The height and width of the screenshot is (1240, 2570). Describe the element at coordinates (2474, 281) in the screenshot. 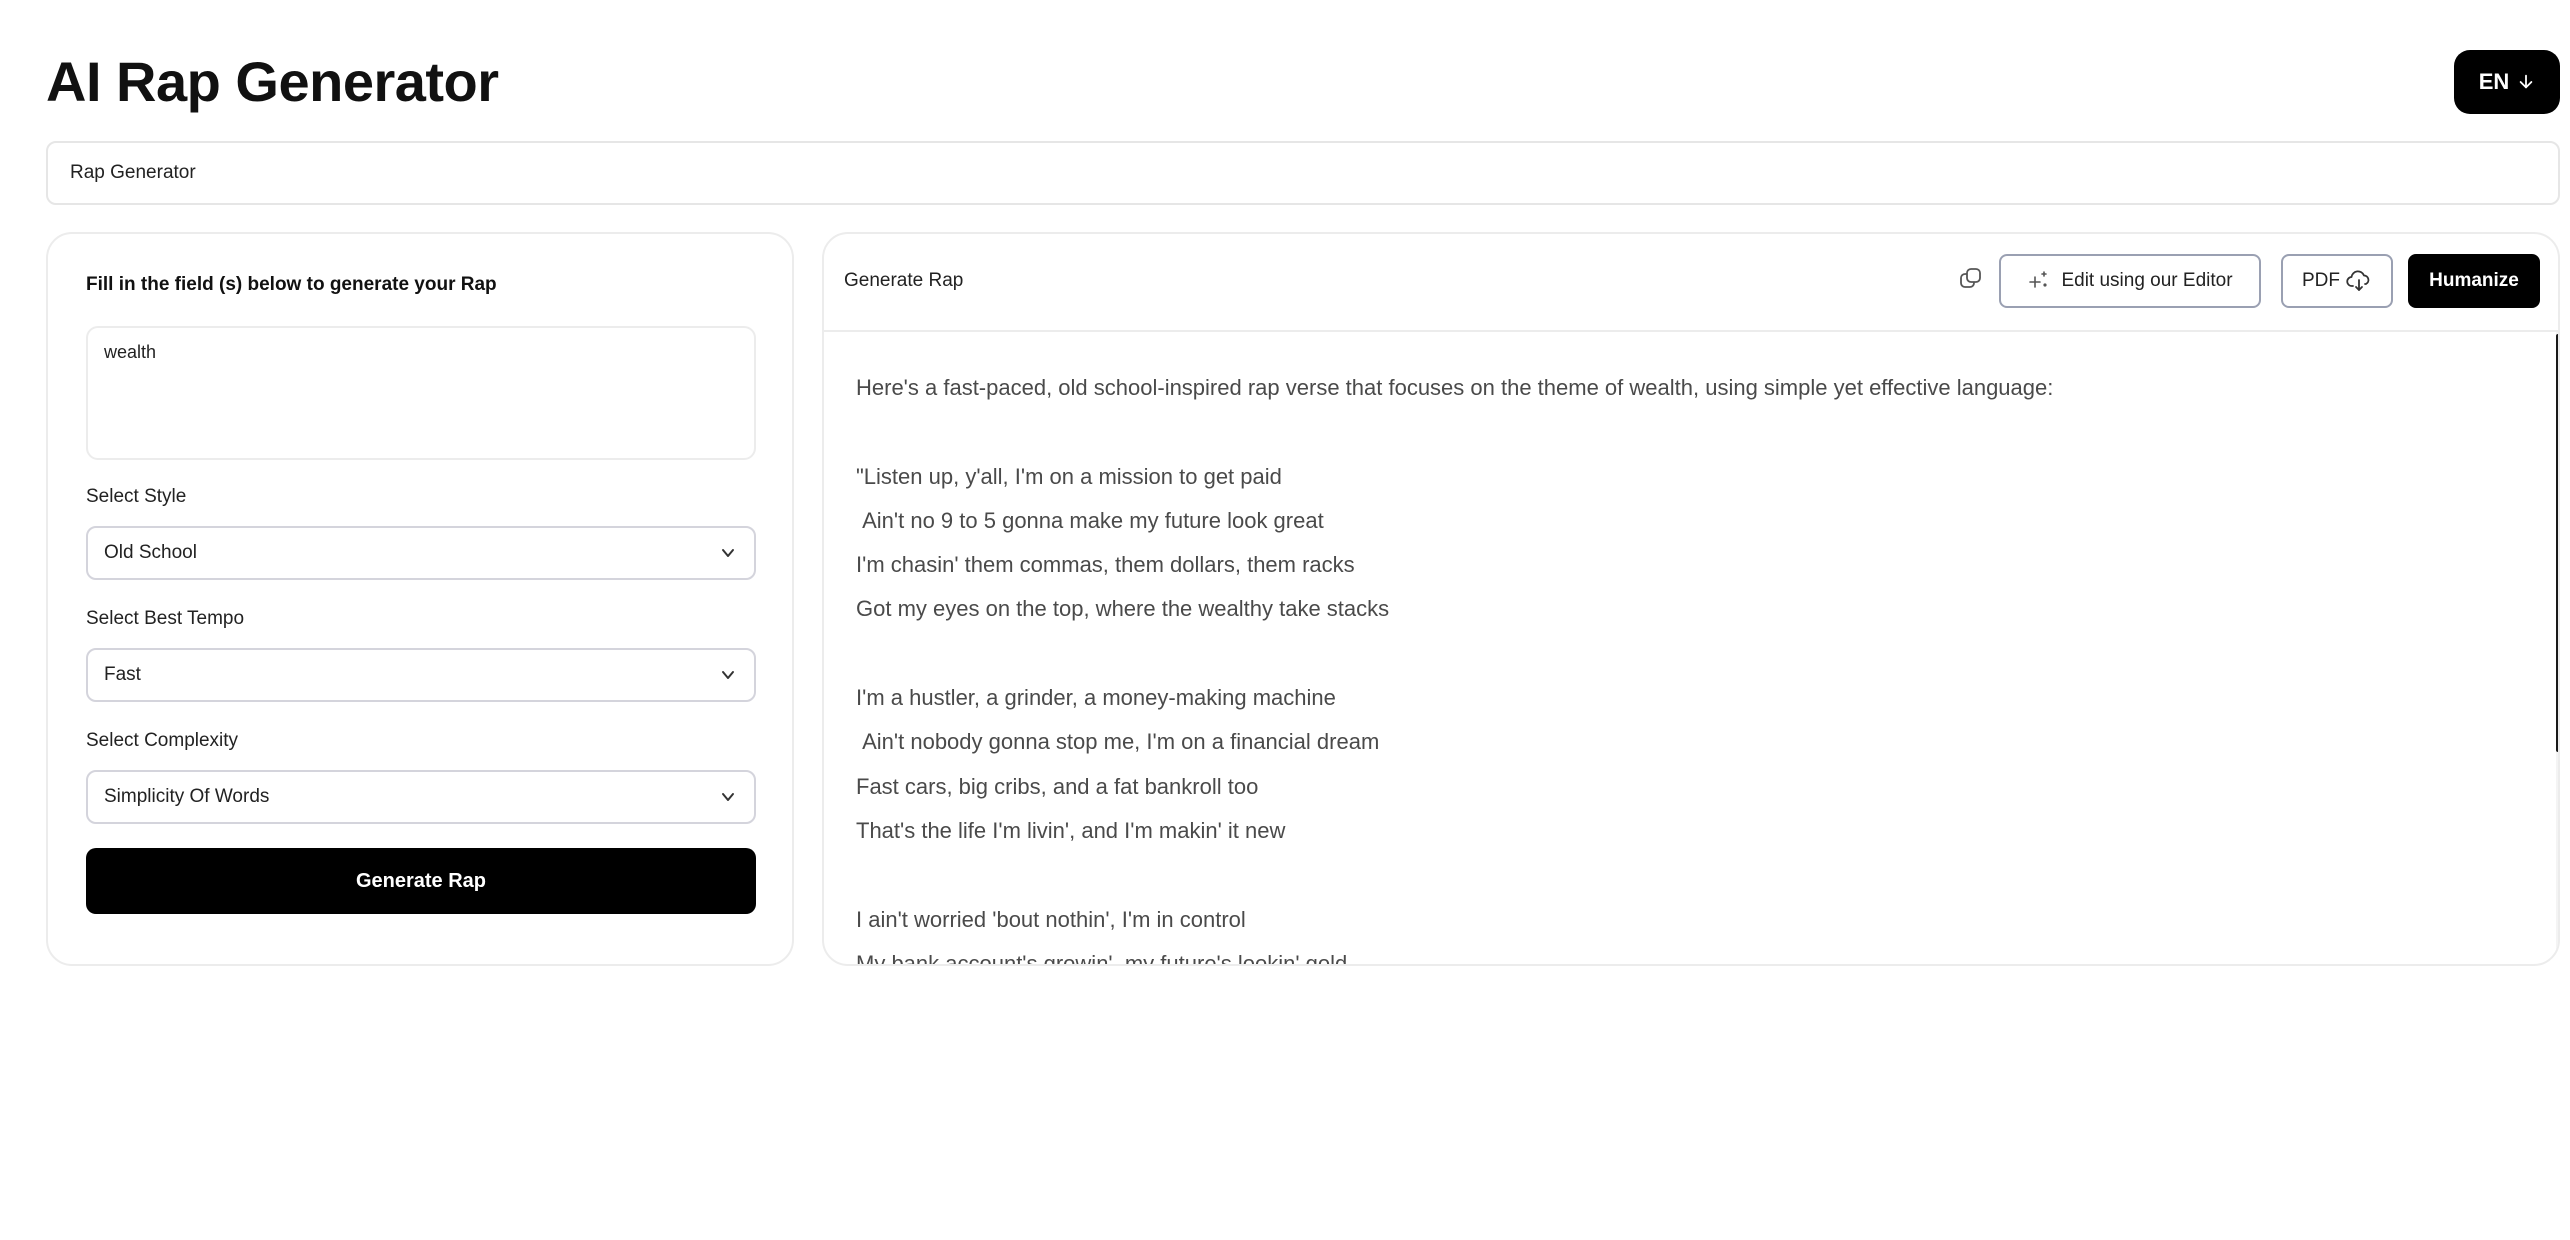

I see `humanize-button: Humanize` at that location.